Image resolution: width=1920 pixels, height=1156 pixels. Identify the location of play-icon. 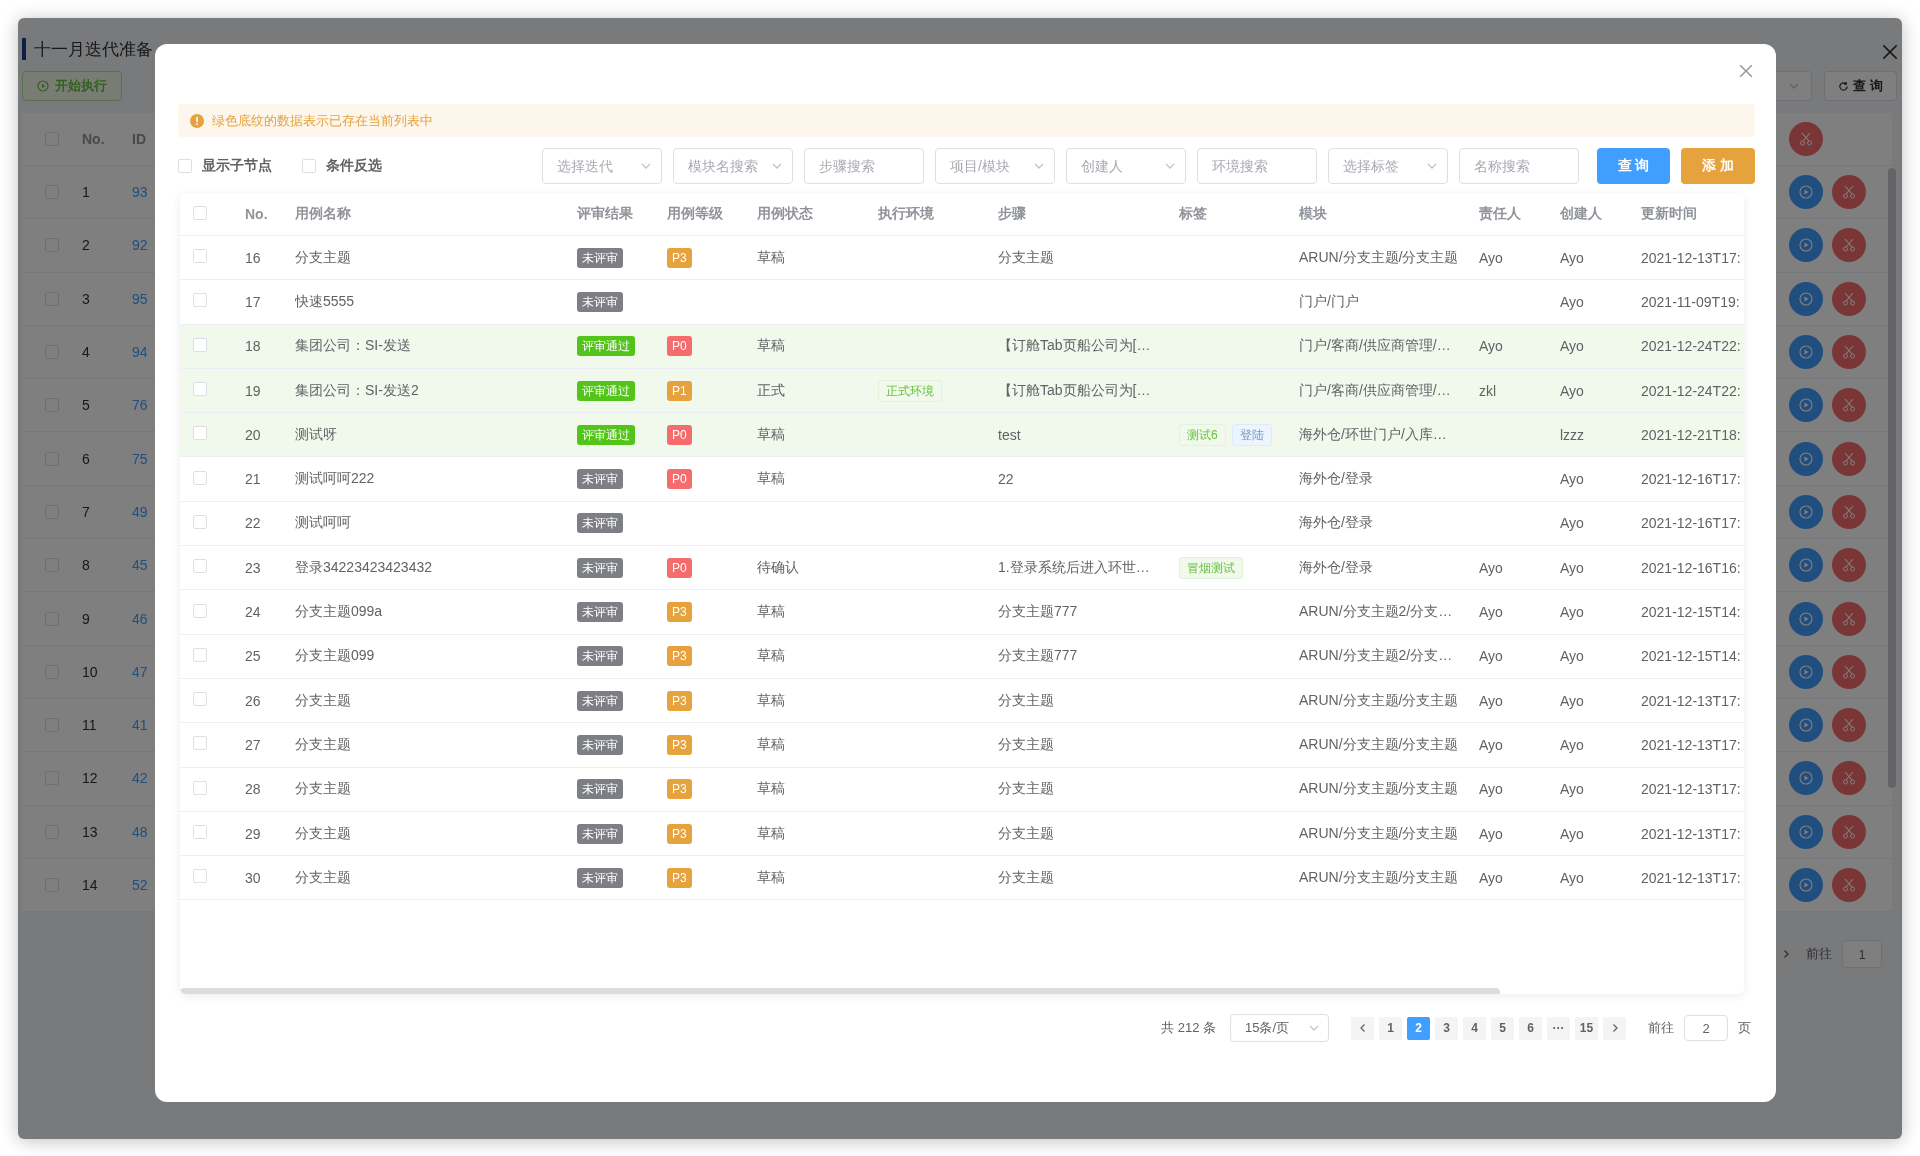
(1806, 405).